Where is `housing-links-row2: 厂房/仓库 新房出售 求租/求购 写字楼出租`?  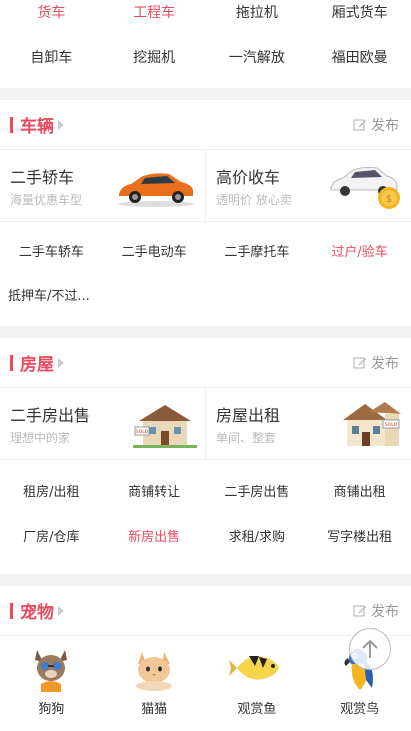
housing-links-row2: 厂房/仓库 新房出售 求租/求购 写字楼出租 is located at coordinates (205, 542).